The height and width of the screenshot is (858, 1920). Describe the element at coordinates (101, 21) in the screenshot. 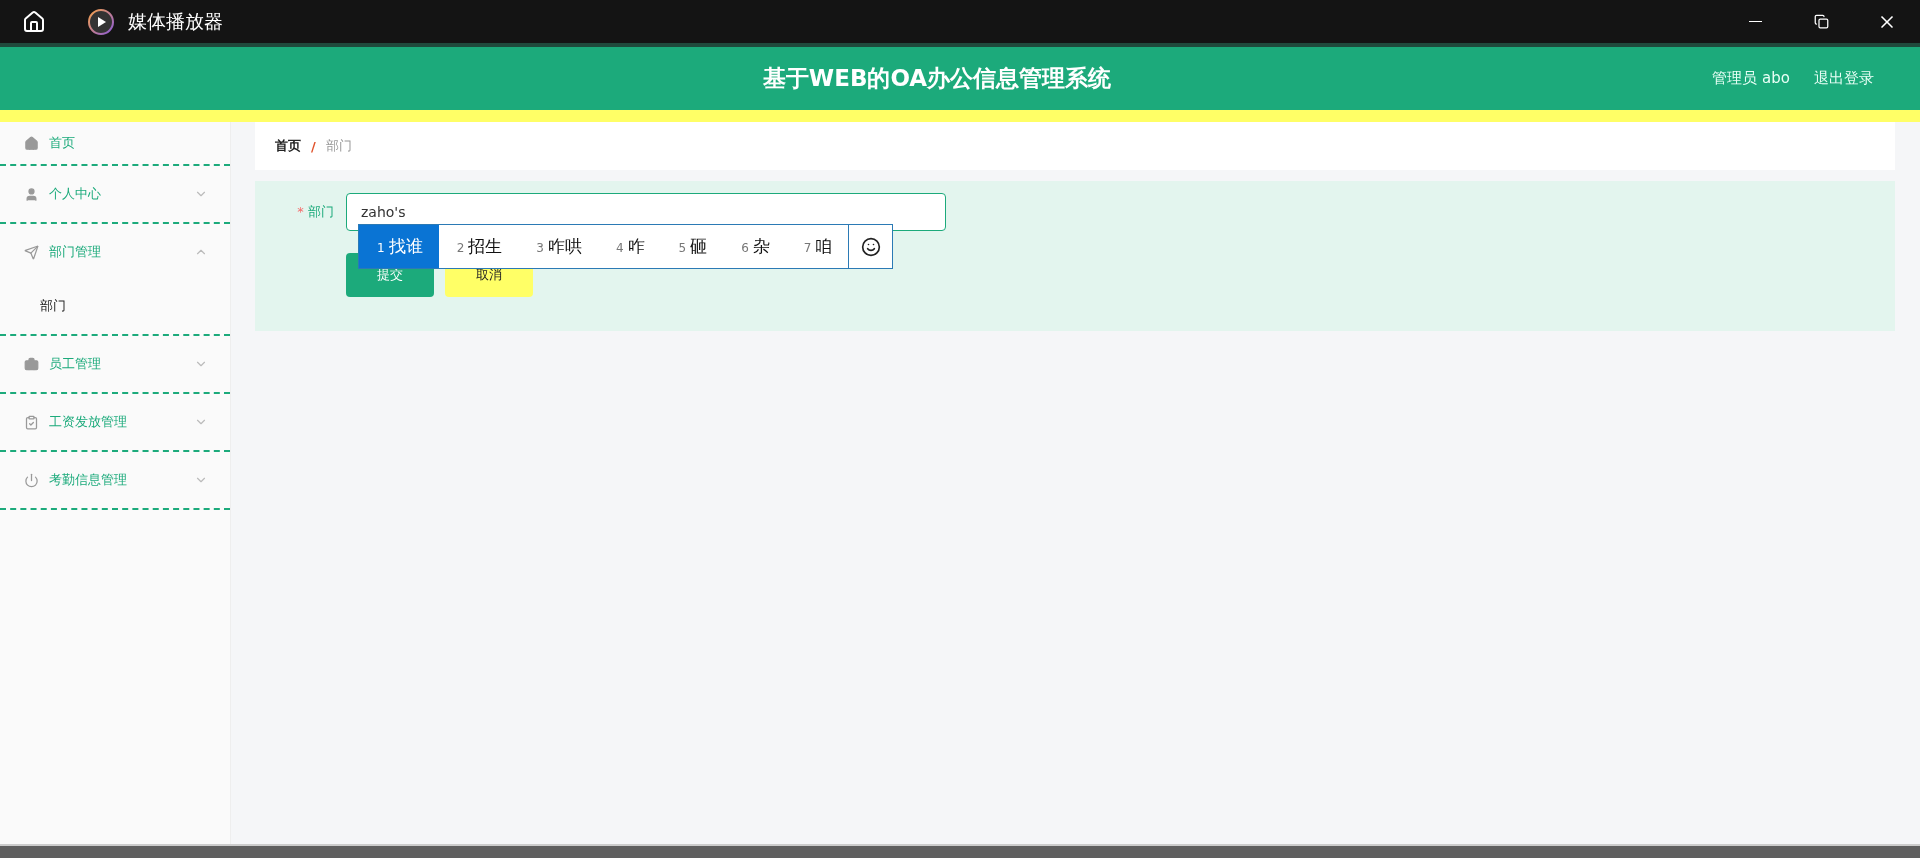

I see `play-logo-icon` at that location.